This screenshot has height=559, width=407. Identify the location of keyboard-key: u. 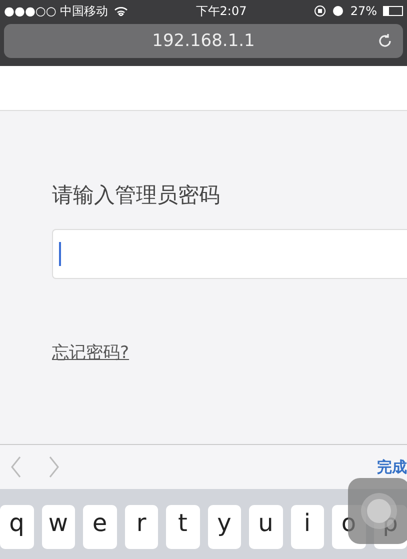
(265, 527).